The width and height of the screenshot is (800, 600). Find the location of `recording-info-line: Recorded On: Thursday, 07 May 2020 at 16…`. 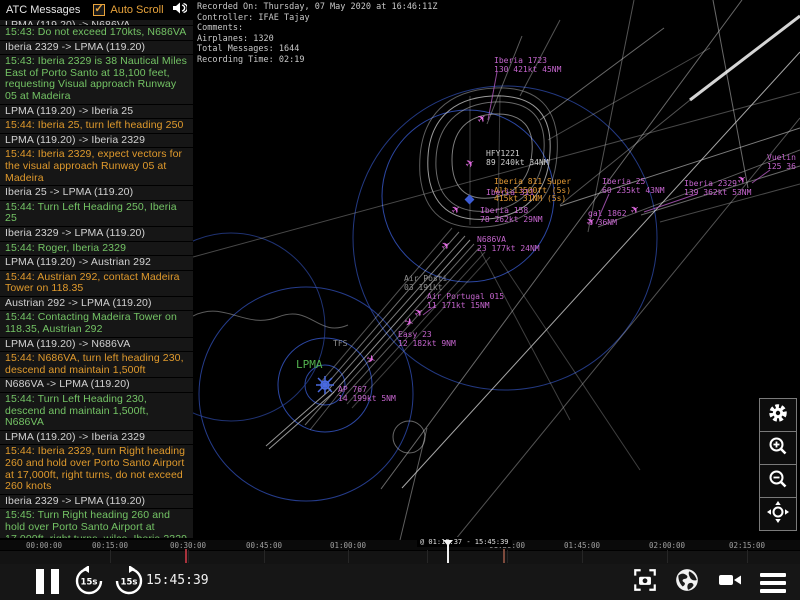

recording-info-line: Recorded On: Thursday, 07 May 2020 at 16… is located at coordinates (317, 7).